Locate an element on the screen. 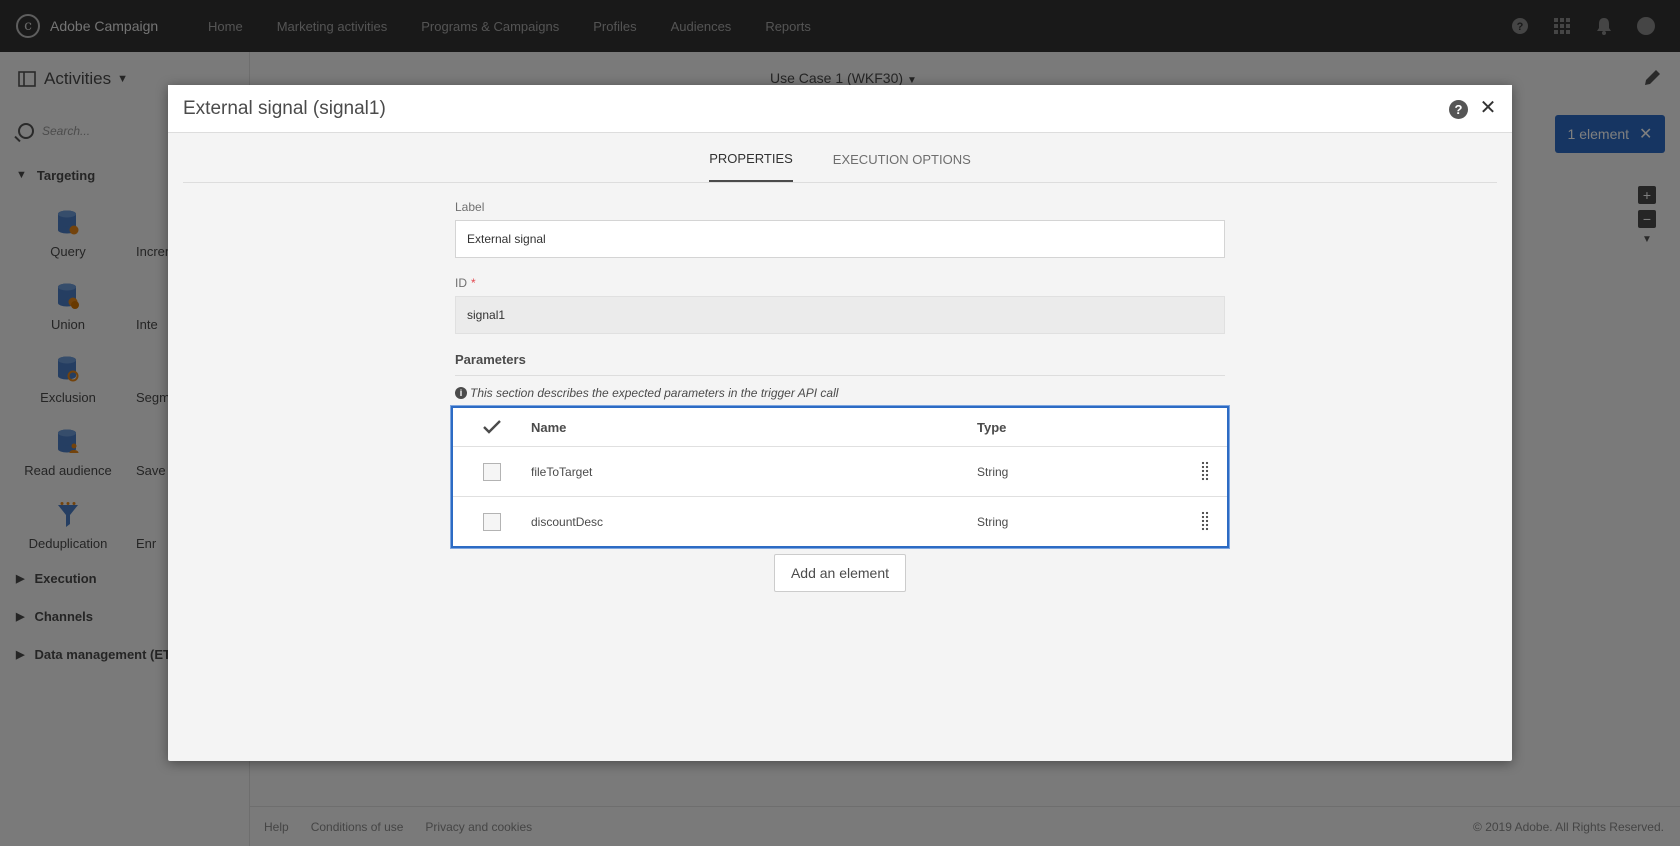 This screenshot has width=1680, height=846. param-name: discountDesc is located at coordinates (567, 521).